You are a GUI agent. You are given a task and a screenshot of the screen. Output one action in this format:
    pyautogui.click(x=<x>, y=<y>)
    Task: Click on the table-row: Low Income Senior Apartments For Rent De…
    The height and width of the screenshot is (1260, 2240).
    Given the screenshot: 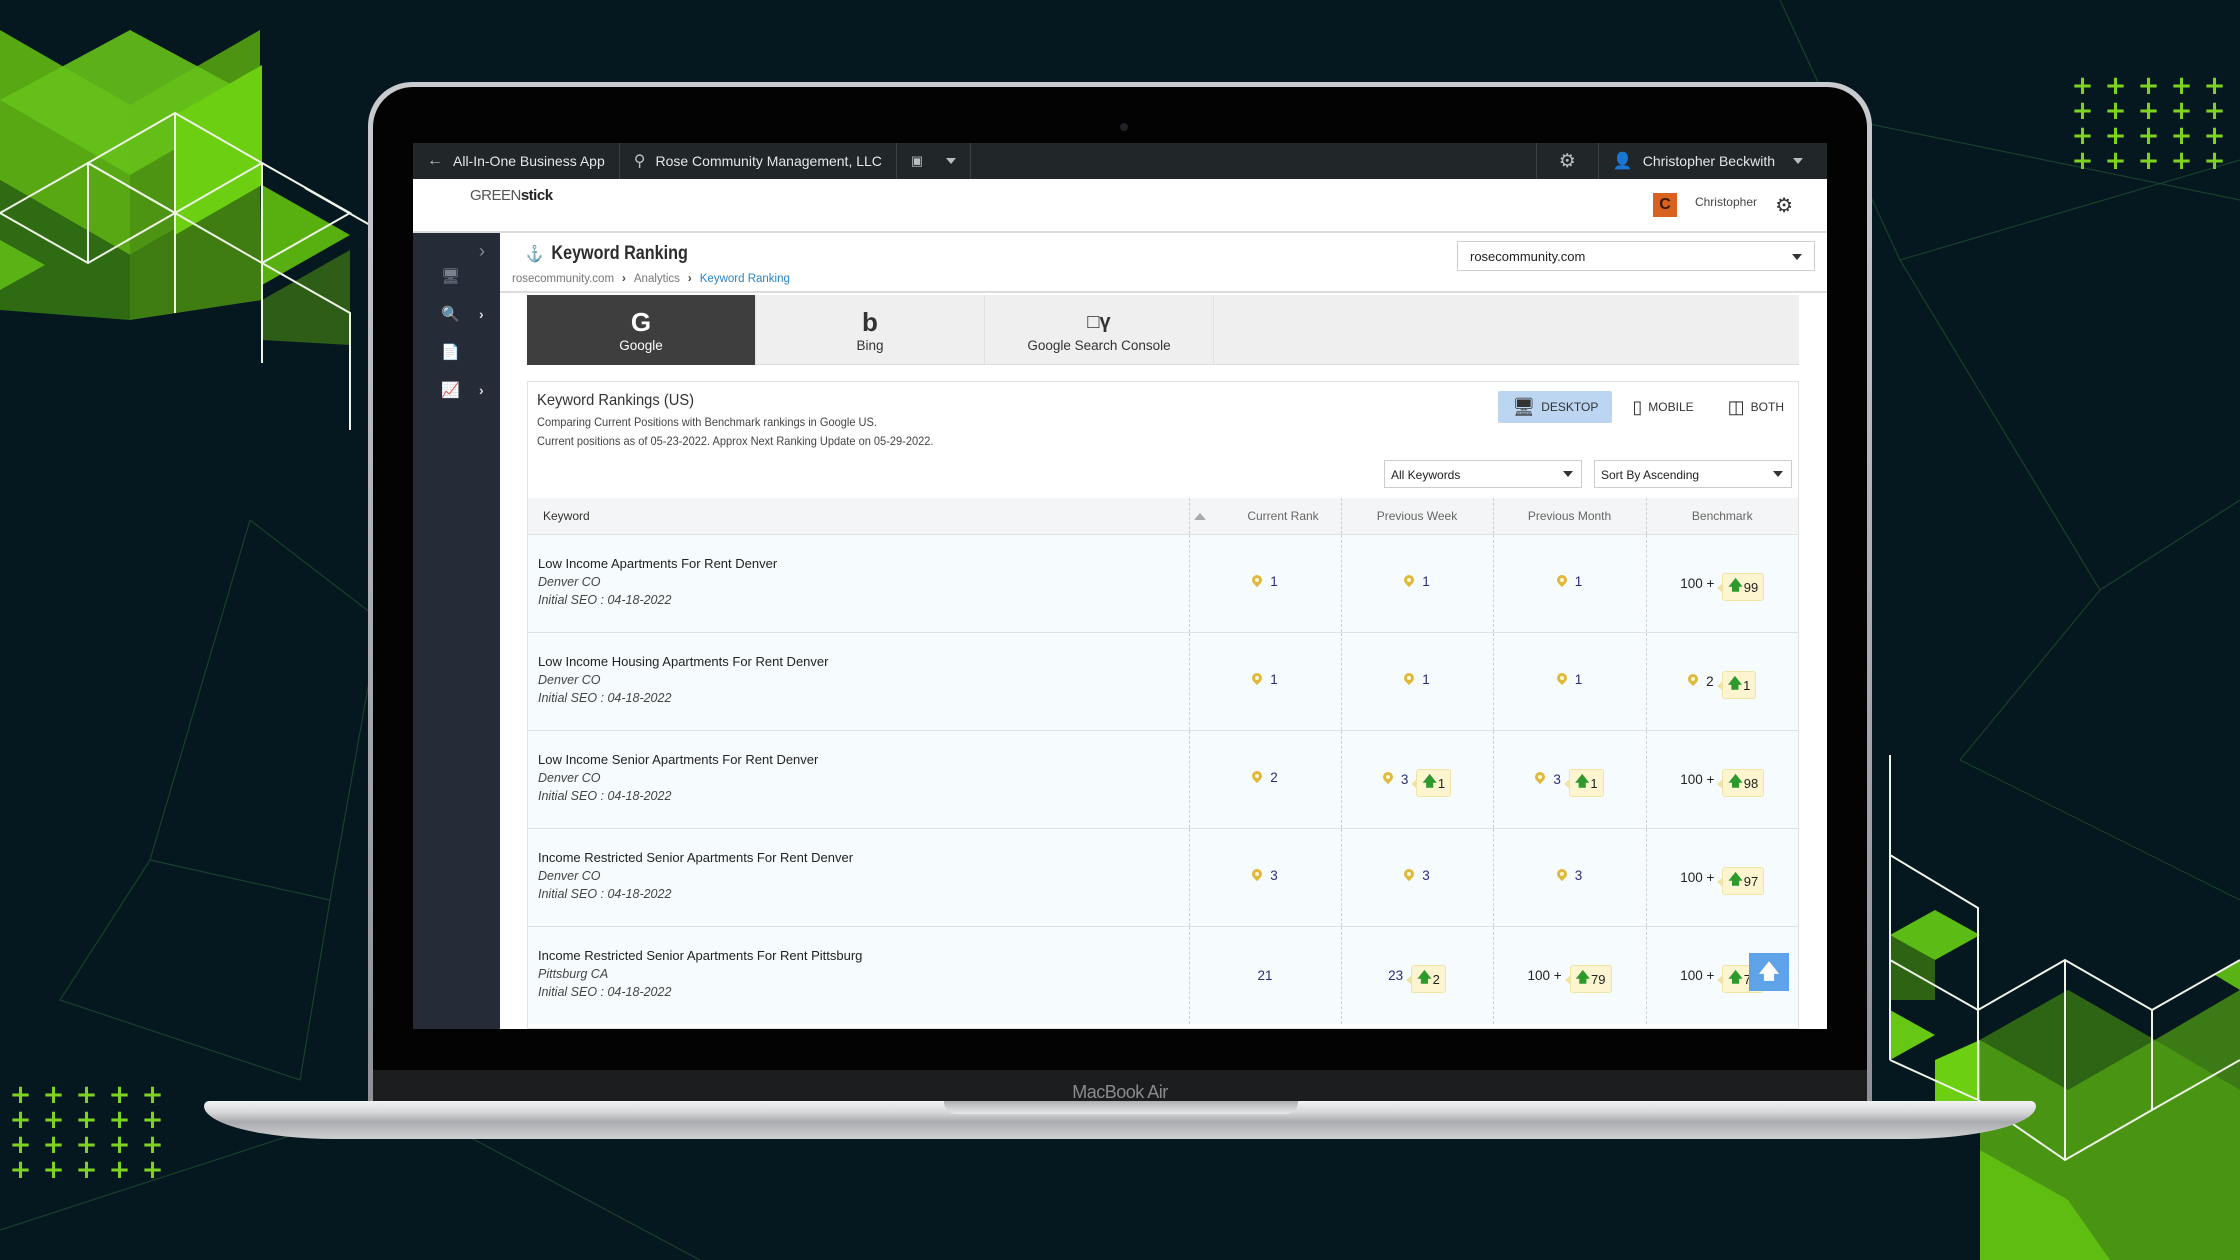 What is the action you would take?
    pyautogui.click(x=1163, y=778)
    